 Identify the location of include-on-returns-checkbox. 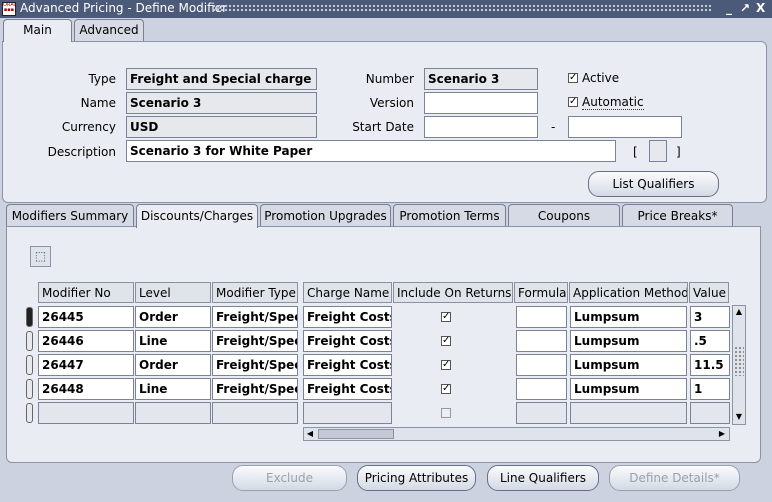
(446, 413).